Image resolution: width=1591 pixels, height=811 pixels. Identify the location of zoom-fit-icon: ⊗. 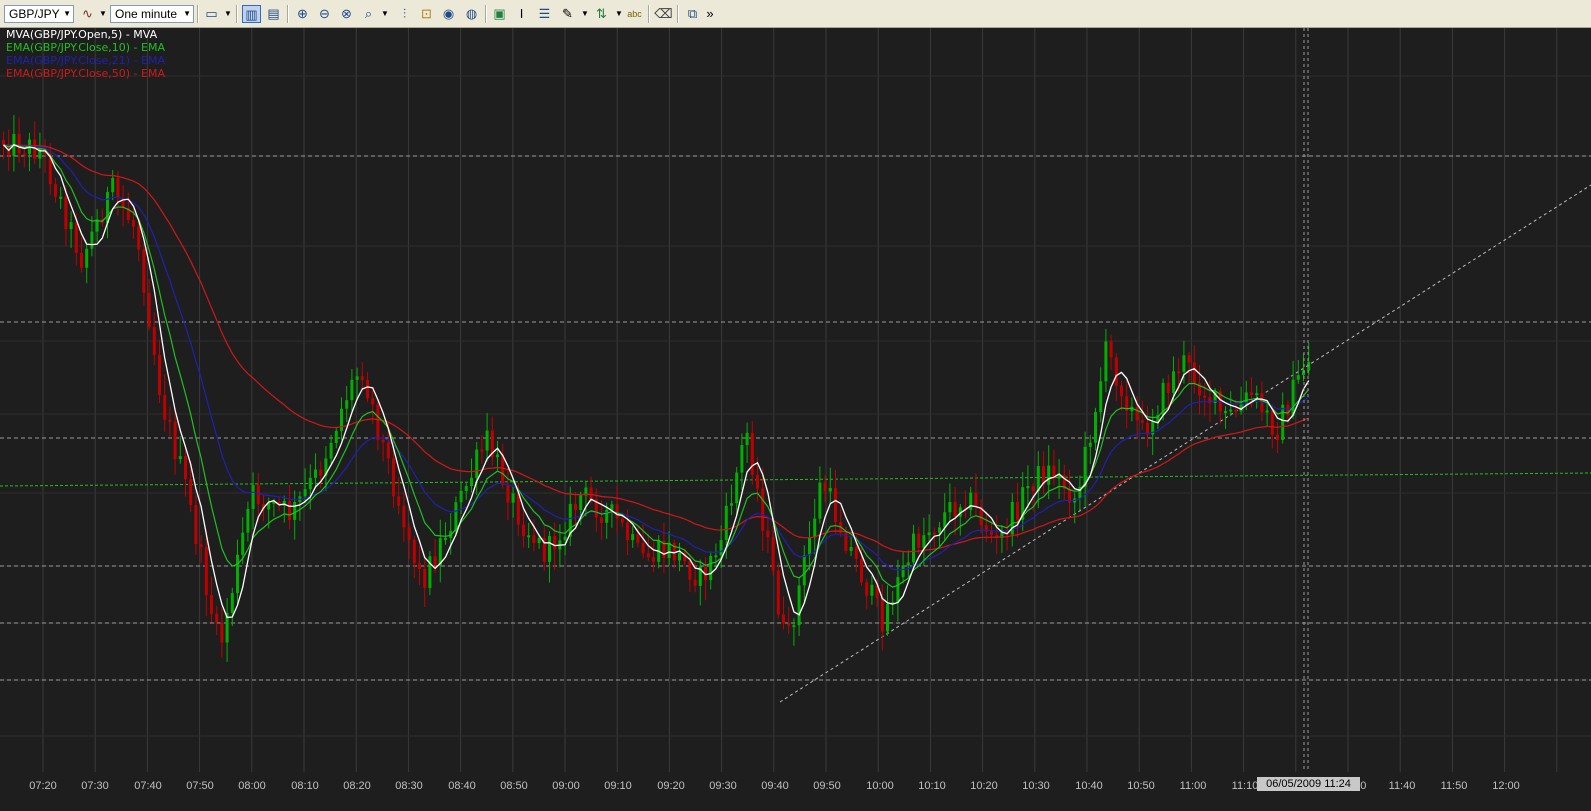
(346, 14).